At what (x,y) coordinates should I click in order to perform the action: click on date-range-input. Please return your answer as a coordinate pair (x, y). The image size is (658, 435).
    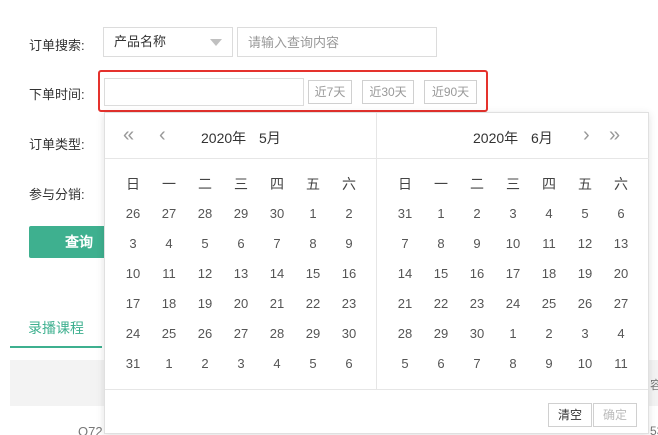
    Looking at the image, I should click on (204, 92).